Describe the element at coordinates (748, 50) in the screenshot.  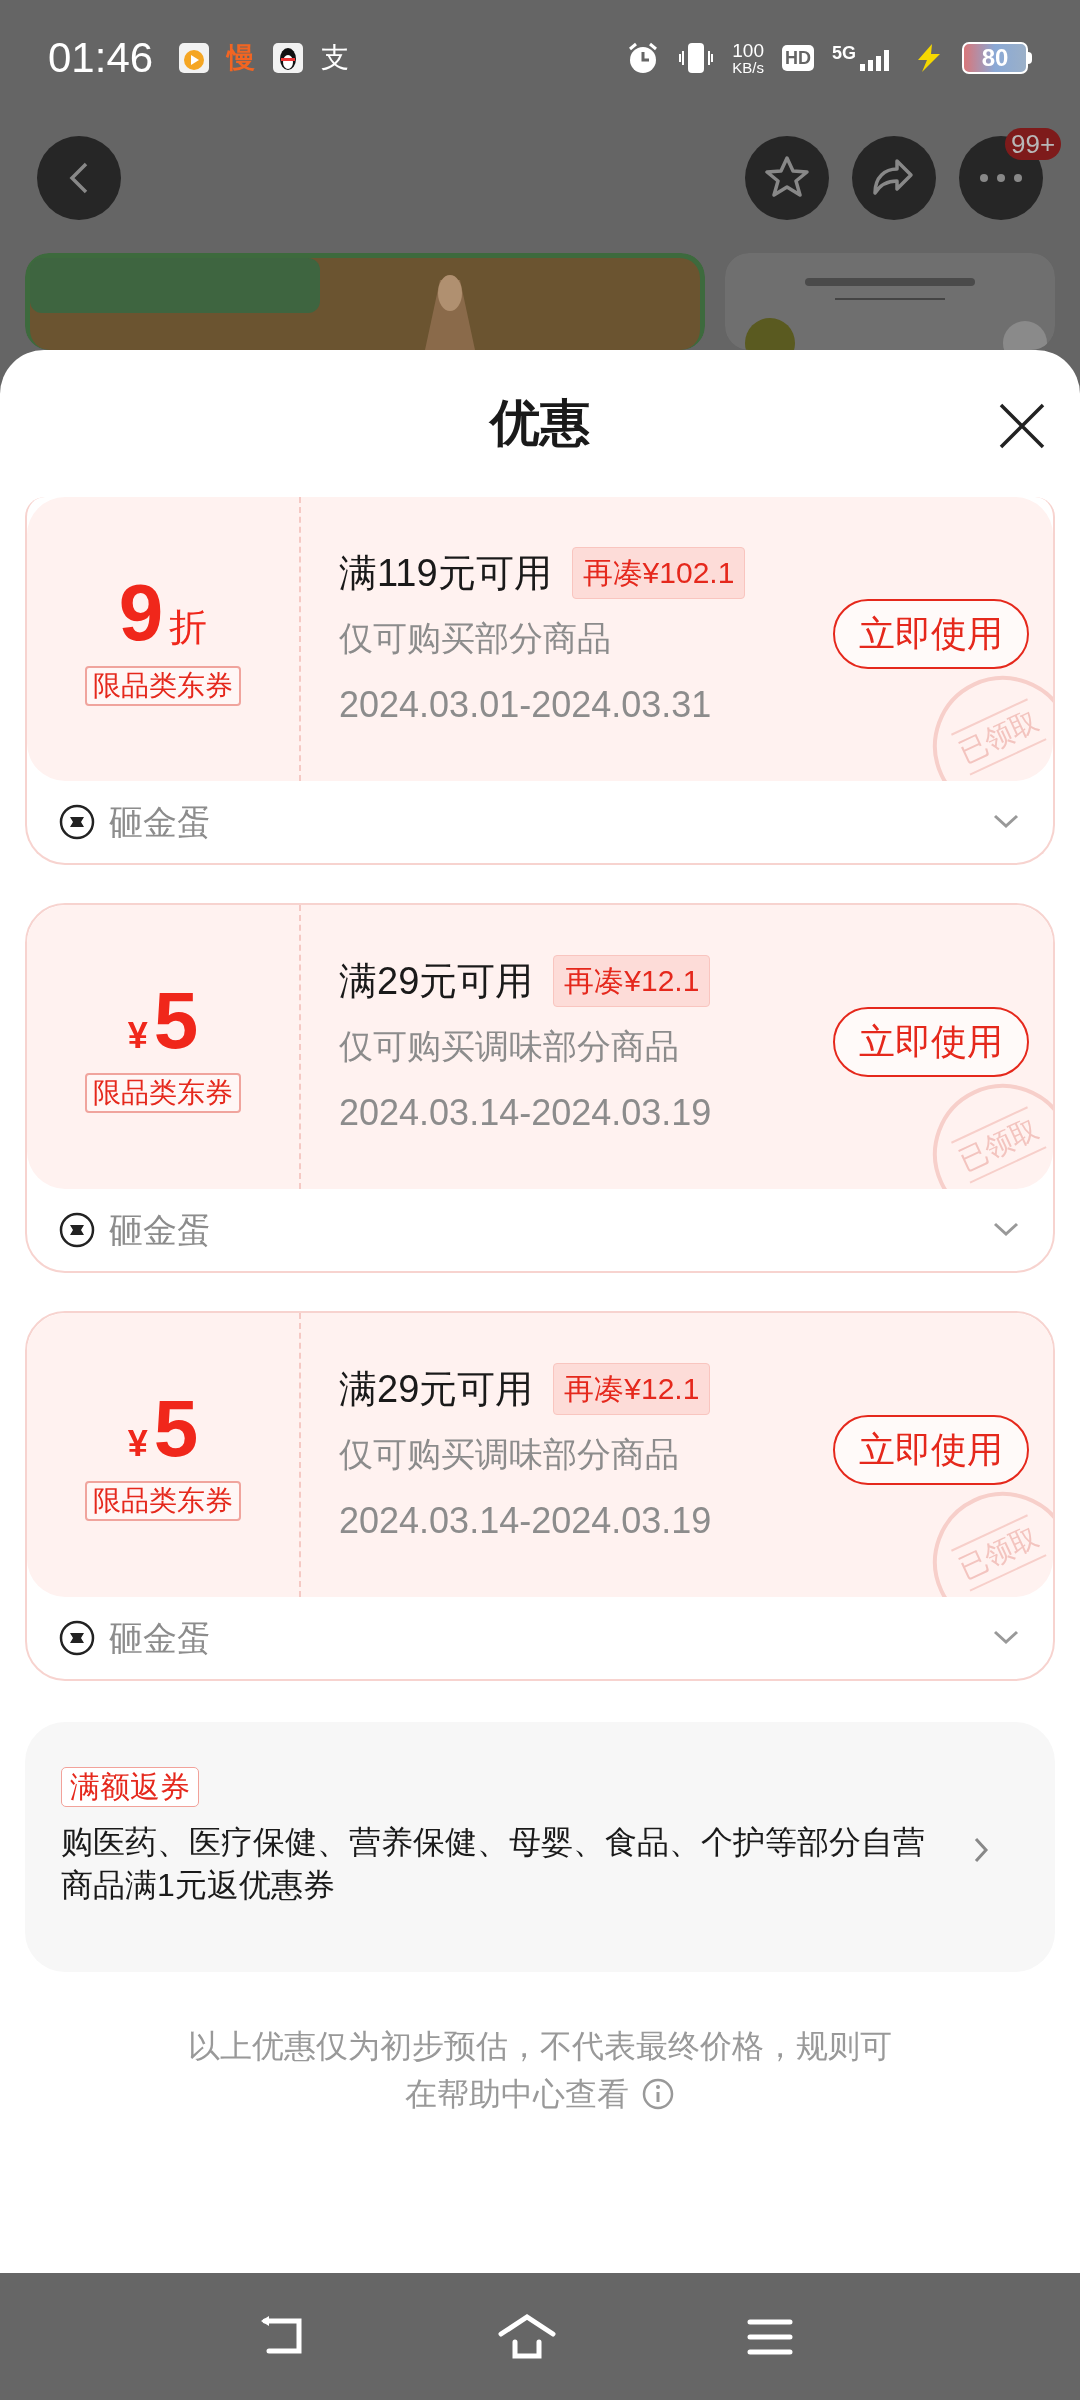
I see `speed-value: 100` at that location.